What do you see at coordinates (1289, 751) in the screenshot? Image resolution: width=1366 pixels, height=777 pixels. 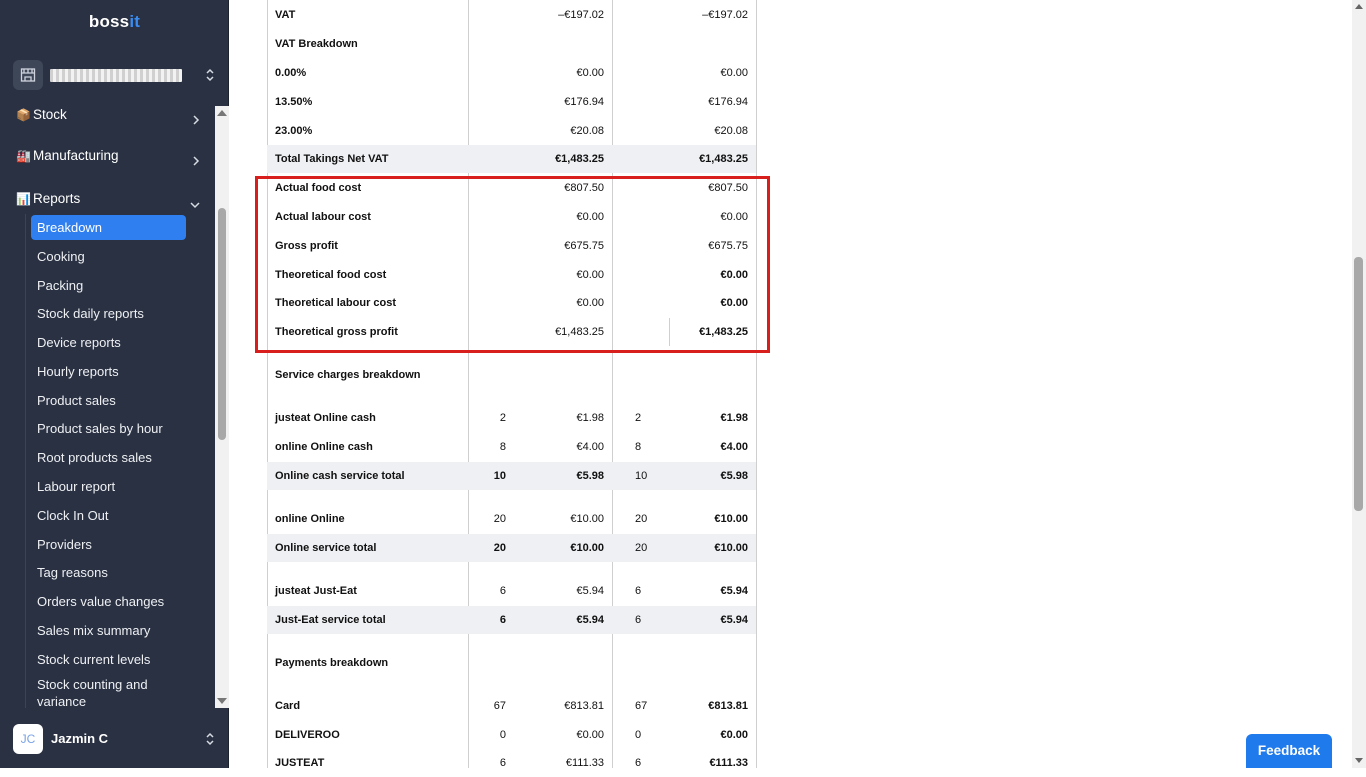 I see `feedback-button: Feedback` at bounding box center [1289, 751].